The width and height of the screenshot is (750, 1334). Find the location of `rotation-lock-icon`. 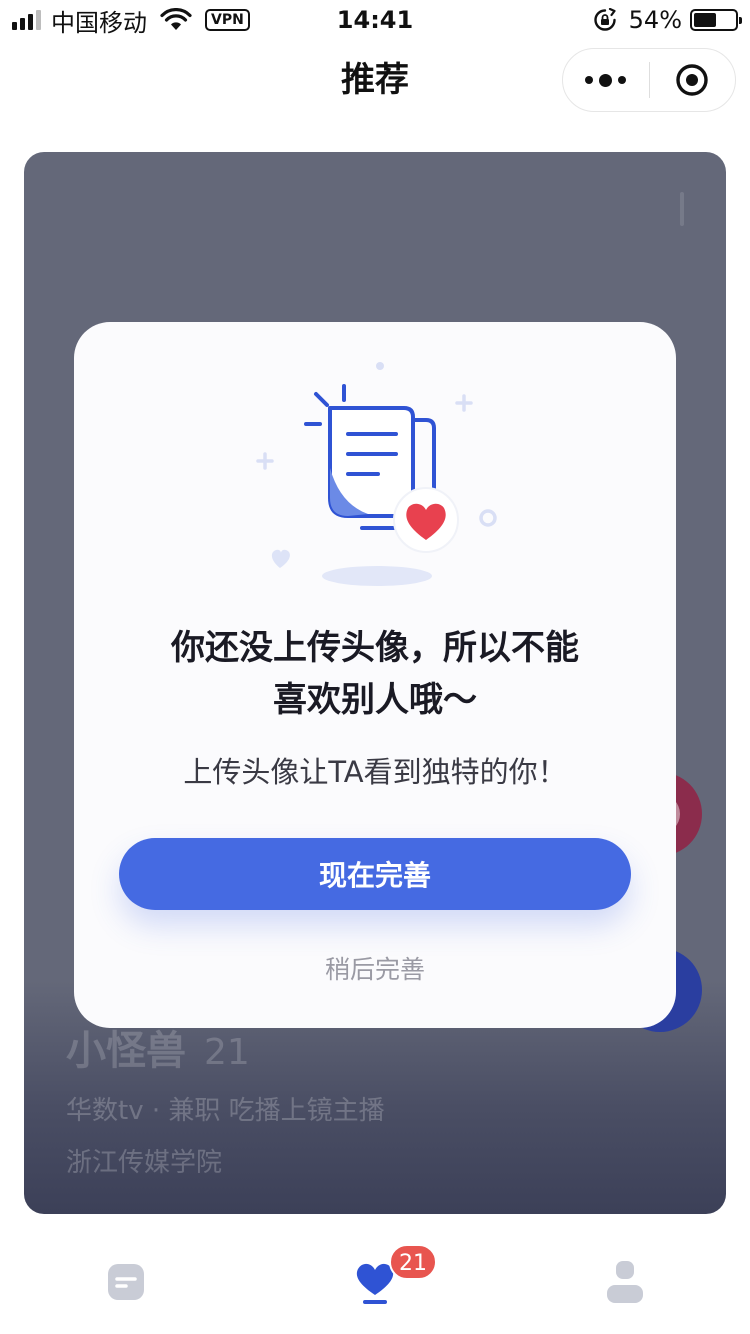

rotation-lock-icon is located at coordinates (604, 19).